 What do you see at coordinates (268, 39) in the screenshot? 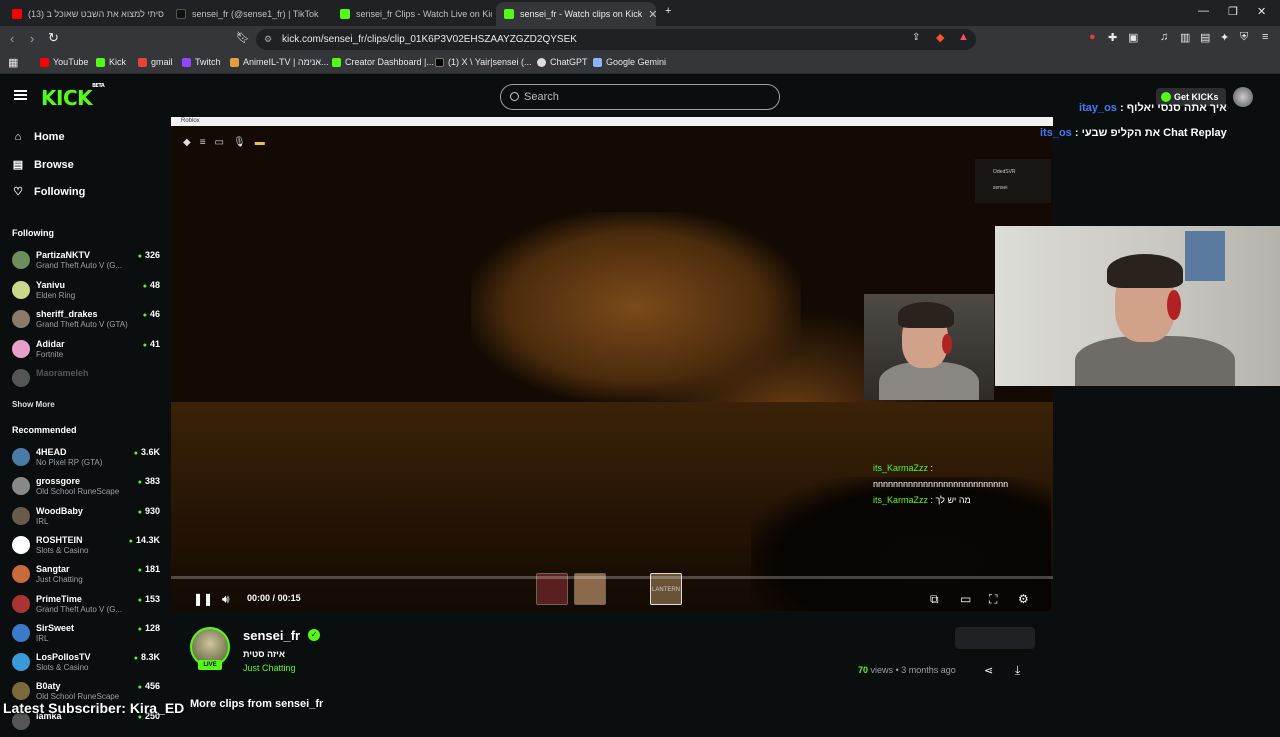
I see `site-info-icon: ⚙` at bounding box center [268, 39].